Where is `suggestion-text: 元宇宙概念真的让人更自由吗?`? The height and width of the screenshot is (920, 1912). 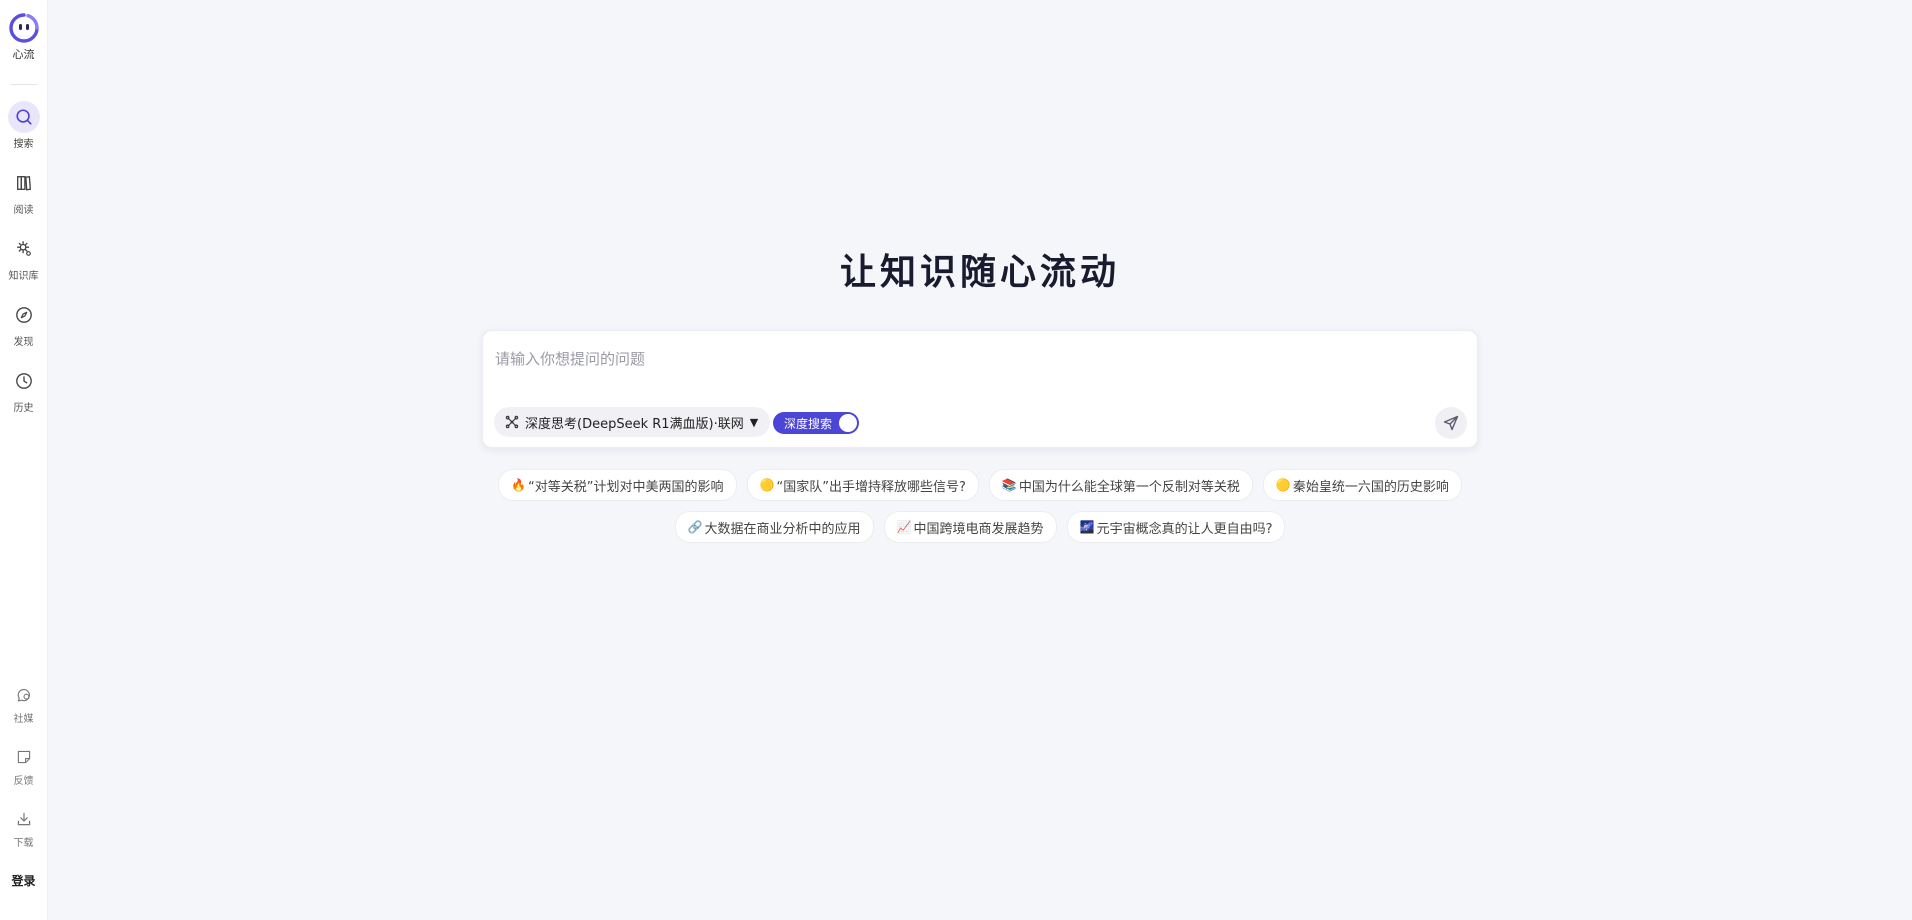
suggestion-text: 元宇宙概念真的让人更自由吗? is located at coordinates (1184, 529).